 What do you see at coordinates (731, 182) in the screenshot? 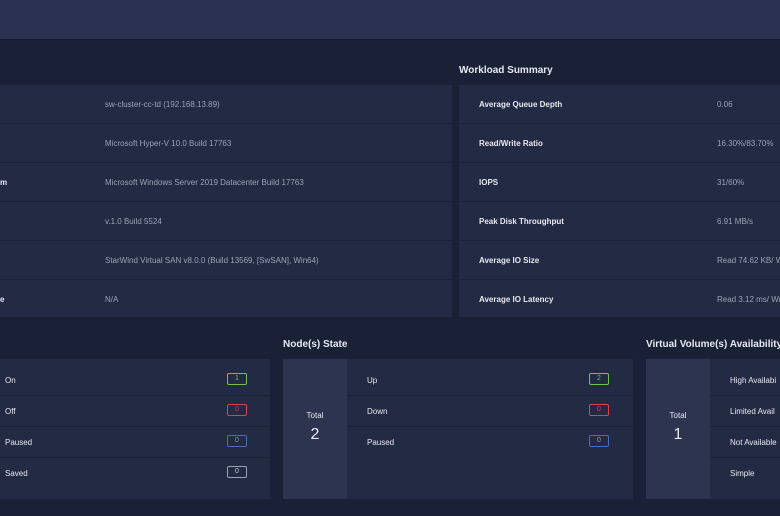
I see `workload-value: 31/60%` at bounding box center [731, 182].